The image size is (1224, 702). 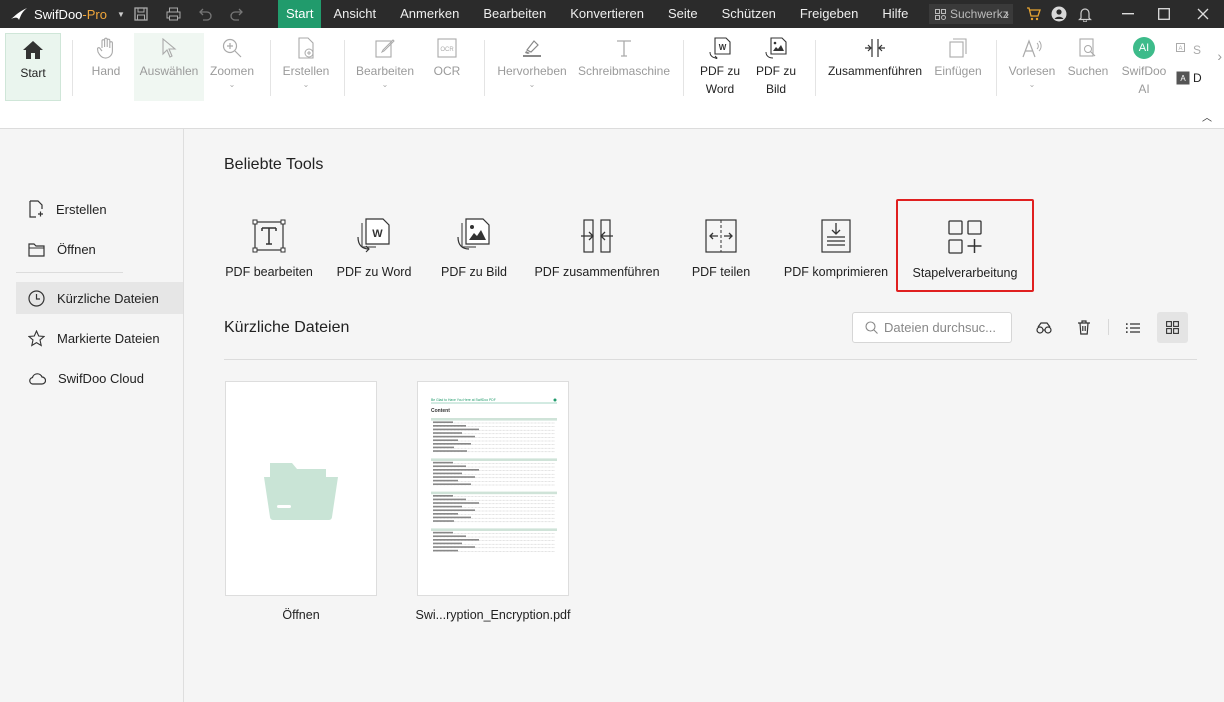 I want to click on swifdoo-ai-button: AI SwifDoo AI, so click(x=1144, y=67).